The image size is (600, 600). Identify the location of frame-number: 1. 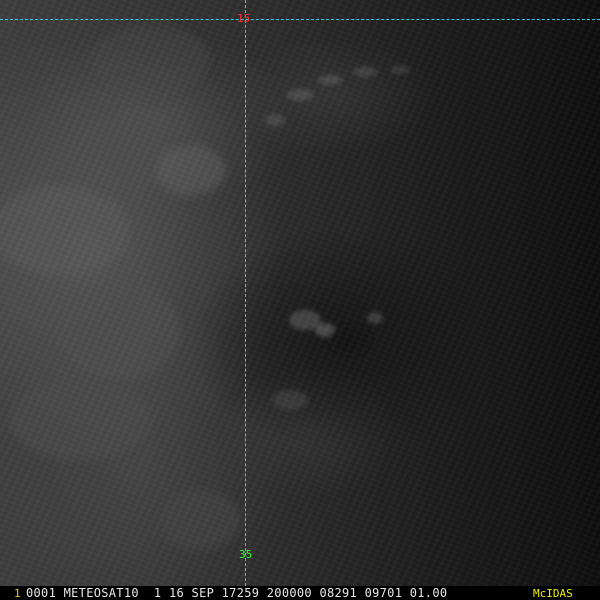
(17, 593).